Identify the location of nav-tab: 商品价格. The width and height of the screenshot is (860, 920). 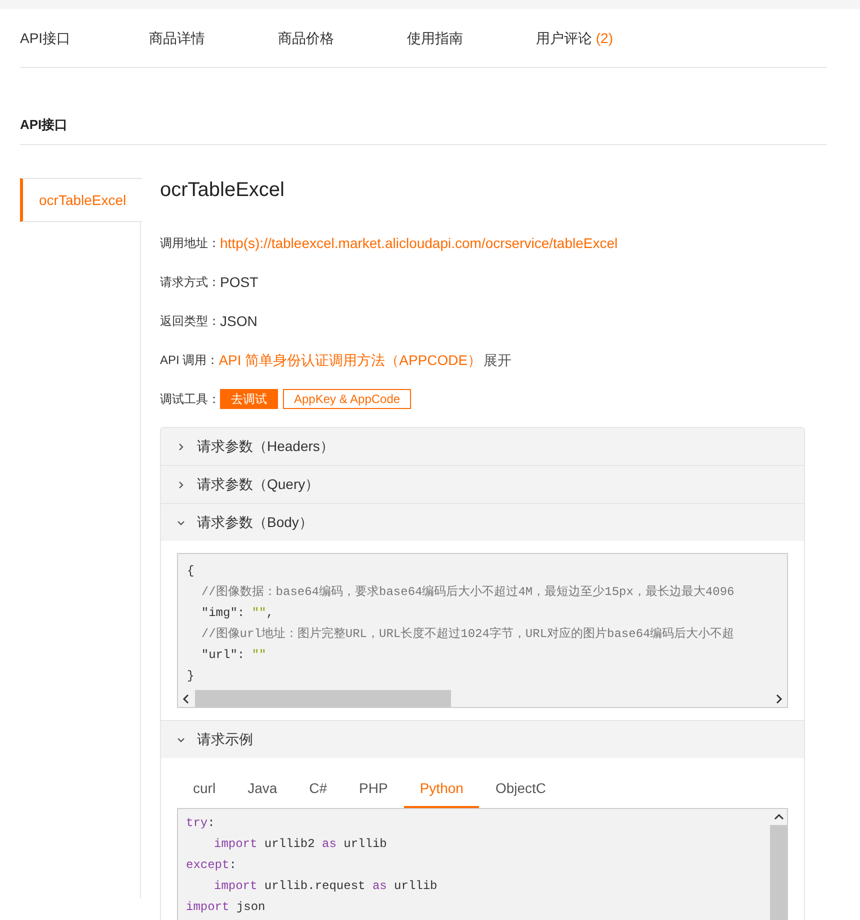
(342, 38).